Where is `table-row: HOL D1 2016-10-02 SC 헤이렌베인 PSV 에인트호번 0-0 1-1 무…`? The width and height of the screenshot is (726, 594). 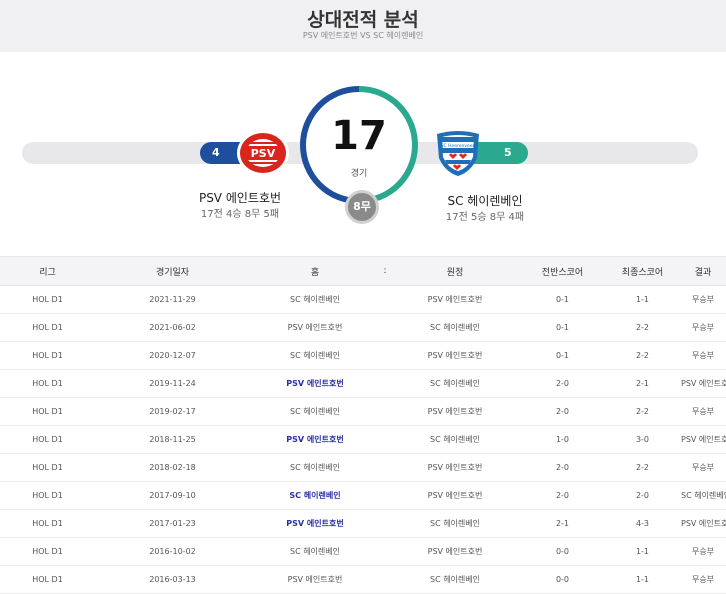 table-row: HOL D1 2016-10-02 SC 헤이렌베인 PSV 에인트호번 0-0 1-1 무… is located at coordinates (363, 551).